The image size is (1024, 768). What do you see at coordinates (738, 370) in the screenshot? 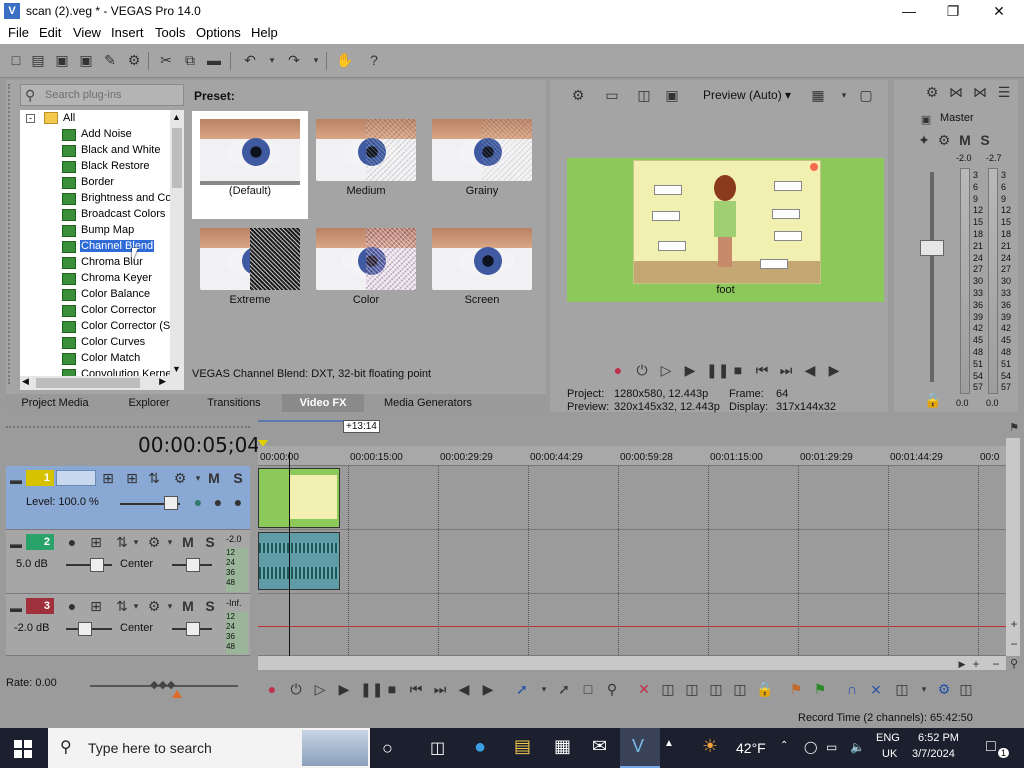
I see `stop-icon: ■` at bounding box center [738, 370].